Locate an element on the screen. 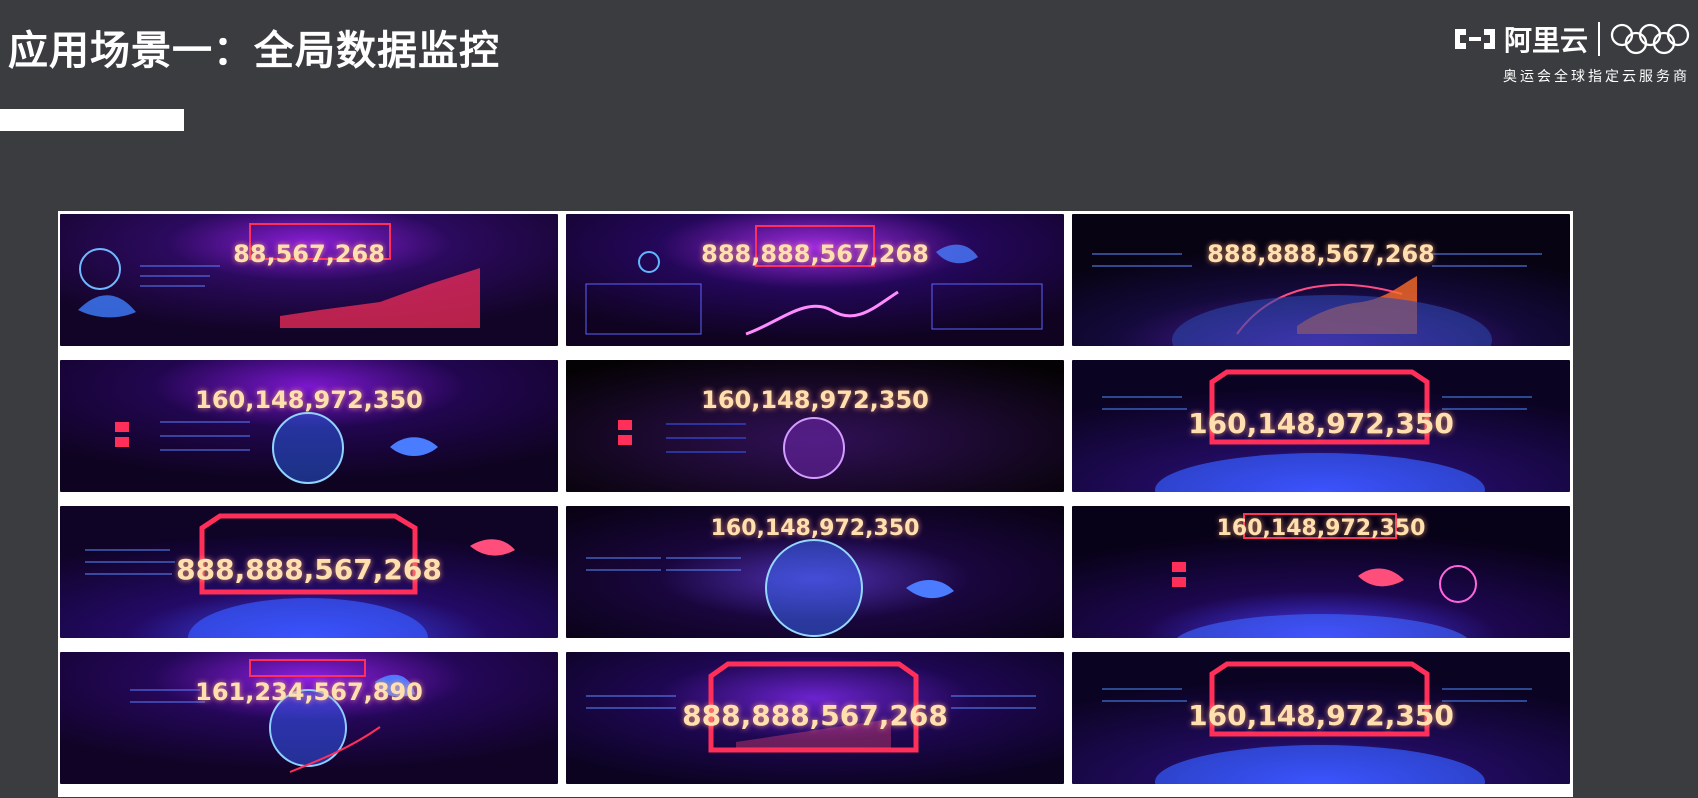  dashboard-thumbnail-10: 161,234,567,890 is located at coordinates (309, 718).